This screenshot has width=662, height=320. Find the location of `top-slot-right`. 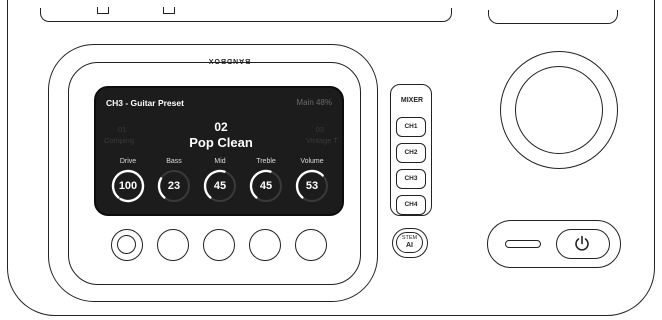

top-slot-right is located at coordinates (553, 17).